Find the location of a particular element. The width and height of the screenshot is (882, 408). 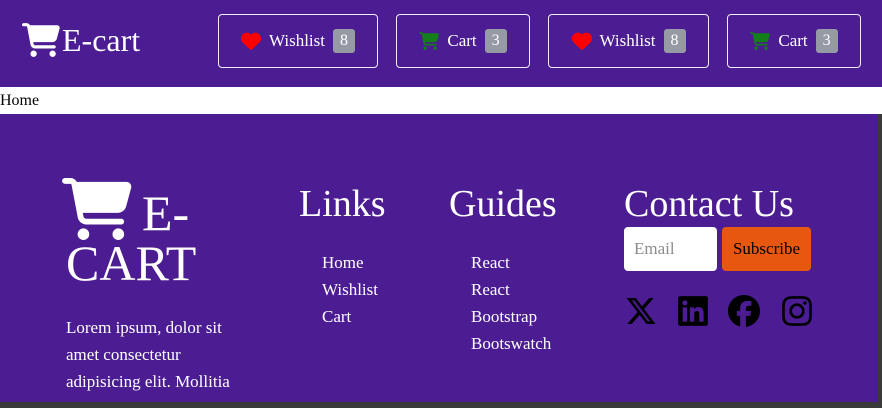

facebook-icon is located at coordinates (744, 311).